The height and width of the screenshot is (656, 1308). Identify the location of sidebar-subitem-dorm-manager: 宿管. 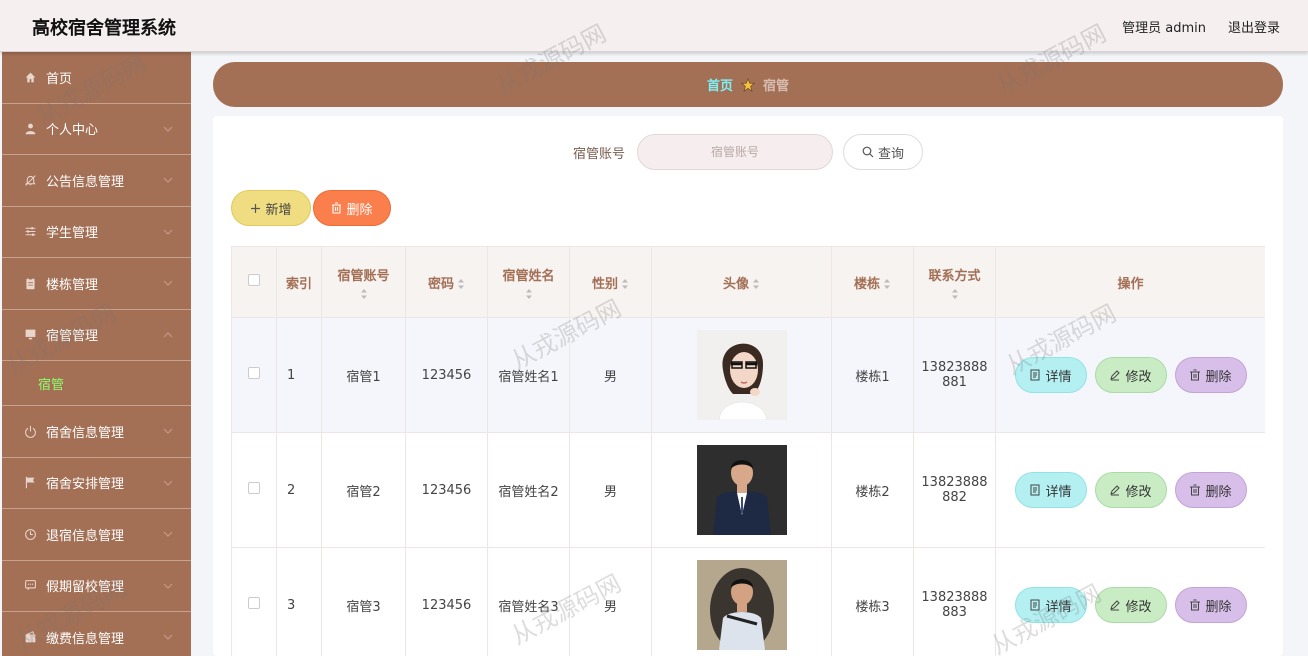
(96, 383).